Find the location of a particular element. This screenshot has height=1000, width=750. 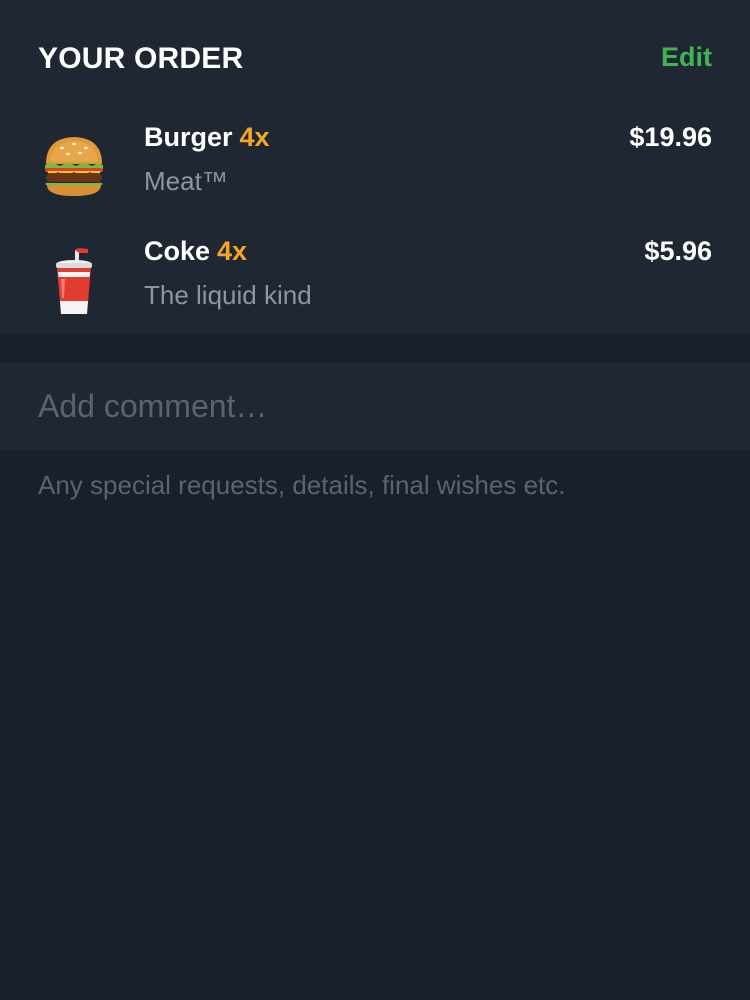

item-name: Coke 4x is located at coordinates (196, 251).